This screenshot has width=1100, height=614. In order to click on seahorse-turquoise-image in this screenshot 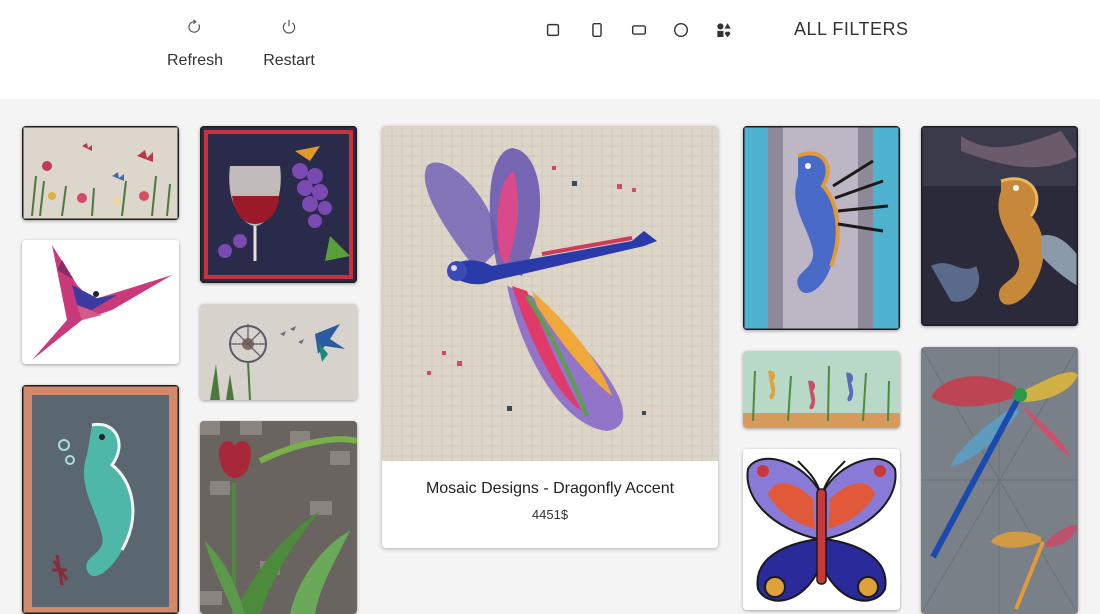, I will do `click(821, 228)`.